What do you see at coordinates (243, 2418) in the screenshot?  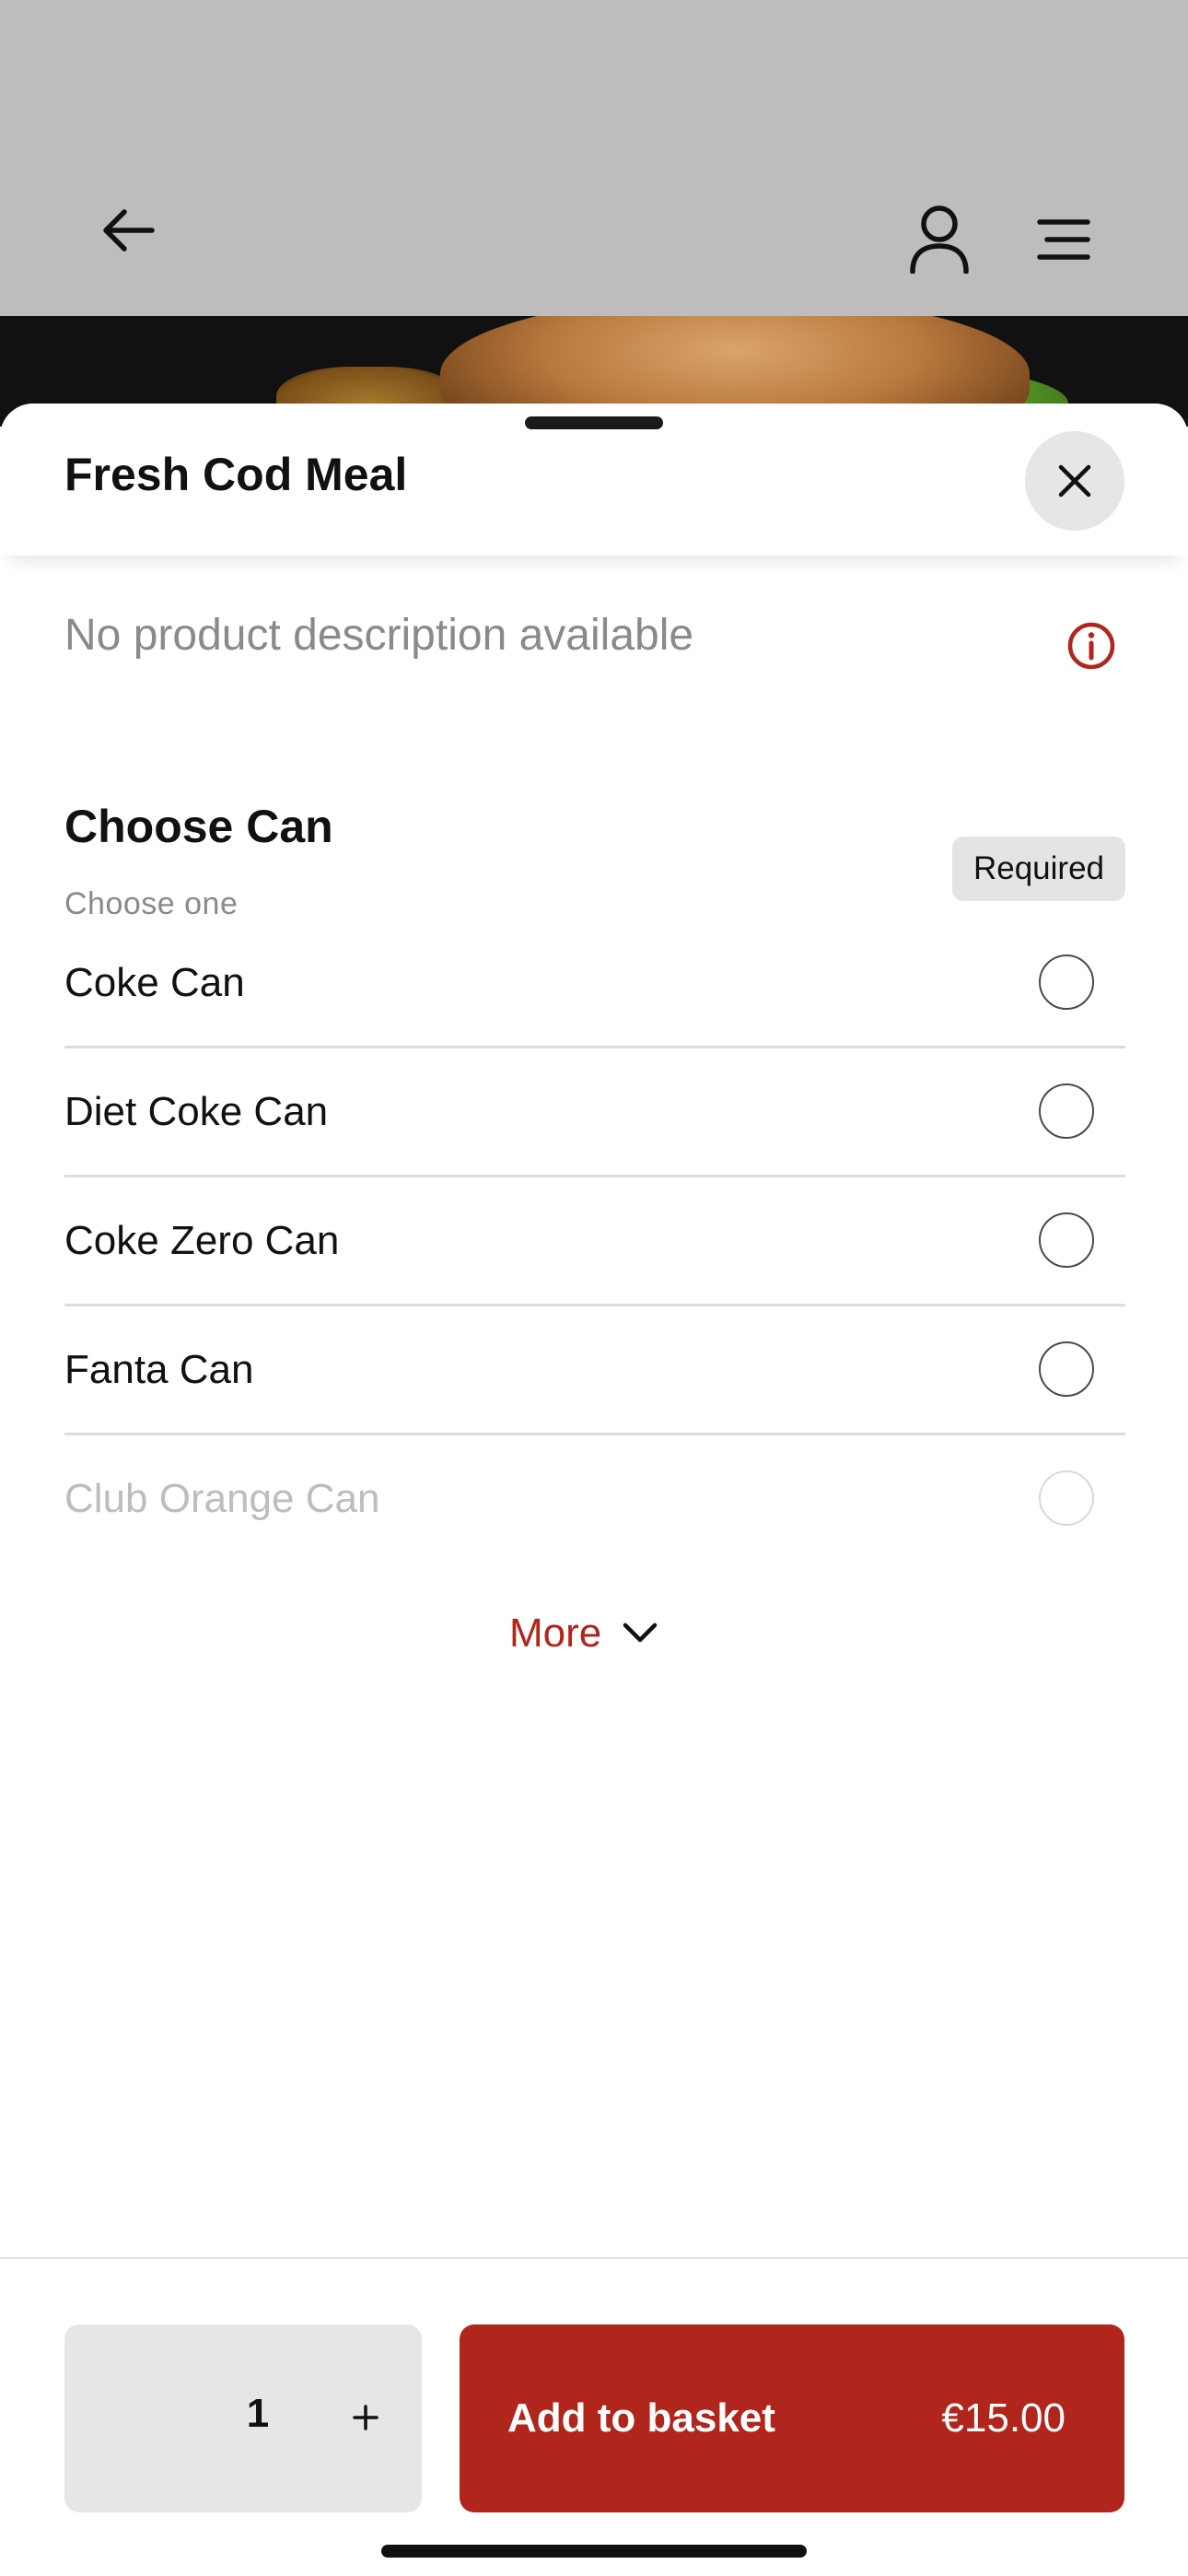 I see `quantity-stepper: 1` at bounding box center [243, 2418].